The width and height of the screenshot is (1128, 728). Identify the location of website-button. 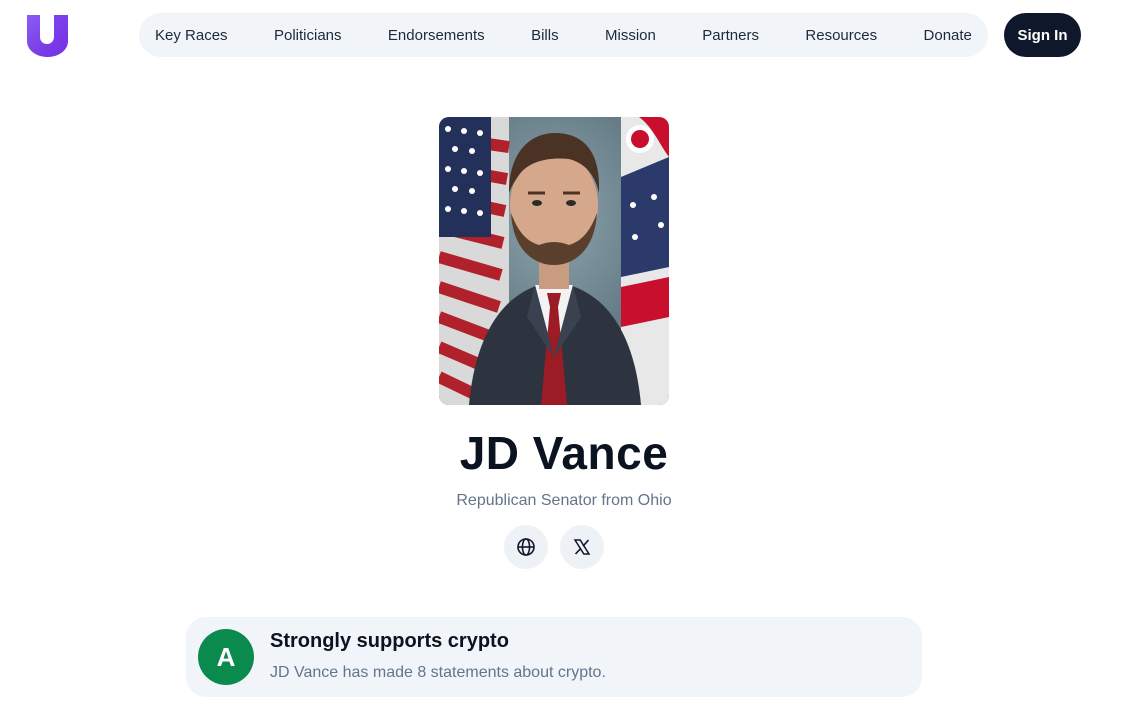
(526, 547).